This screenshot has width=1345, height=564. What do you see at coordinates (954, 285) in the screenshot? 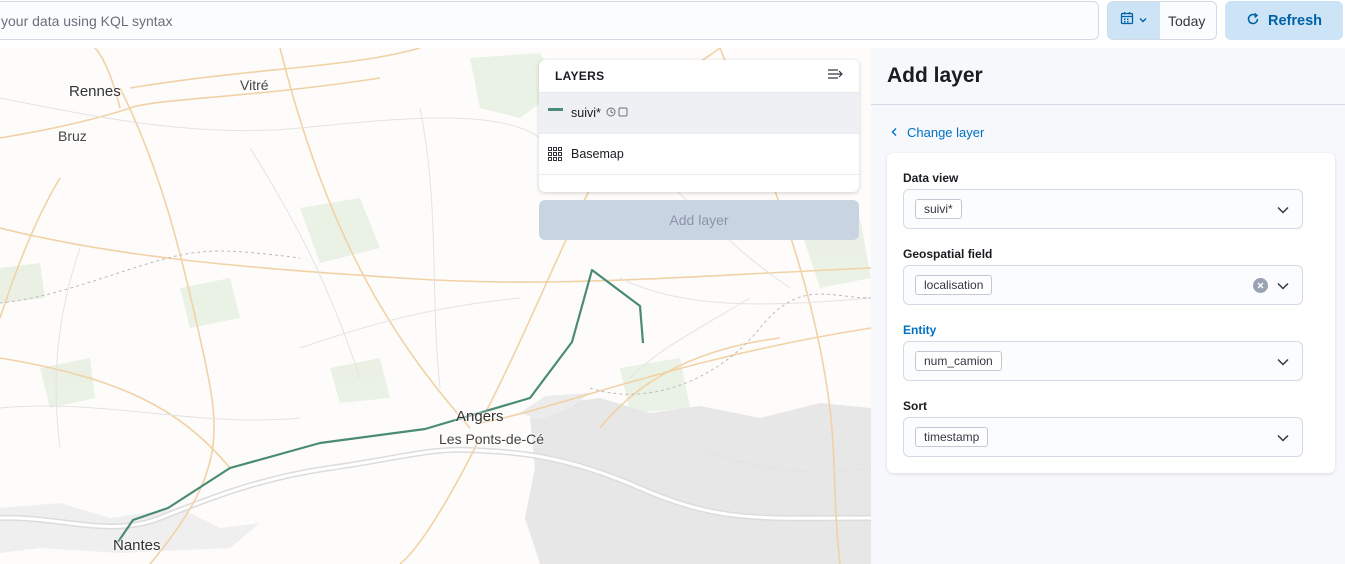
I see `geospatial-field-value: localisation` at bounding box center [954, 285].